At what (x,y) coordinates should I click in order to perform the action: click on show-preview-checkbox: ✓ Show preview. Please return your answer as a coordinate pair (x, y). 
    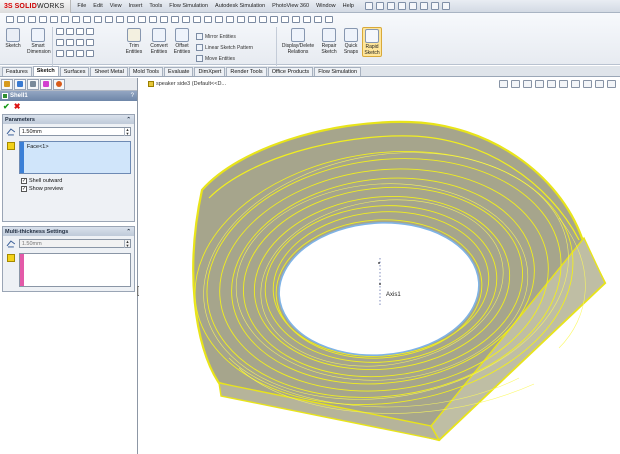
    Looking at the image, I should click on (77, 189).